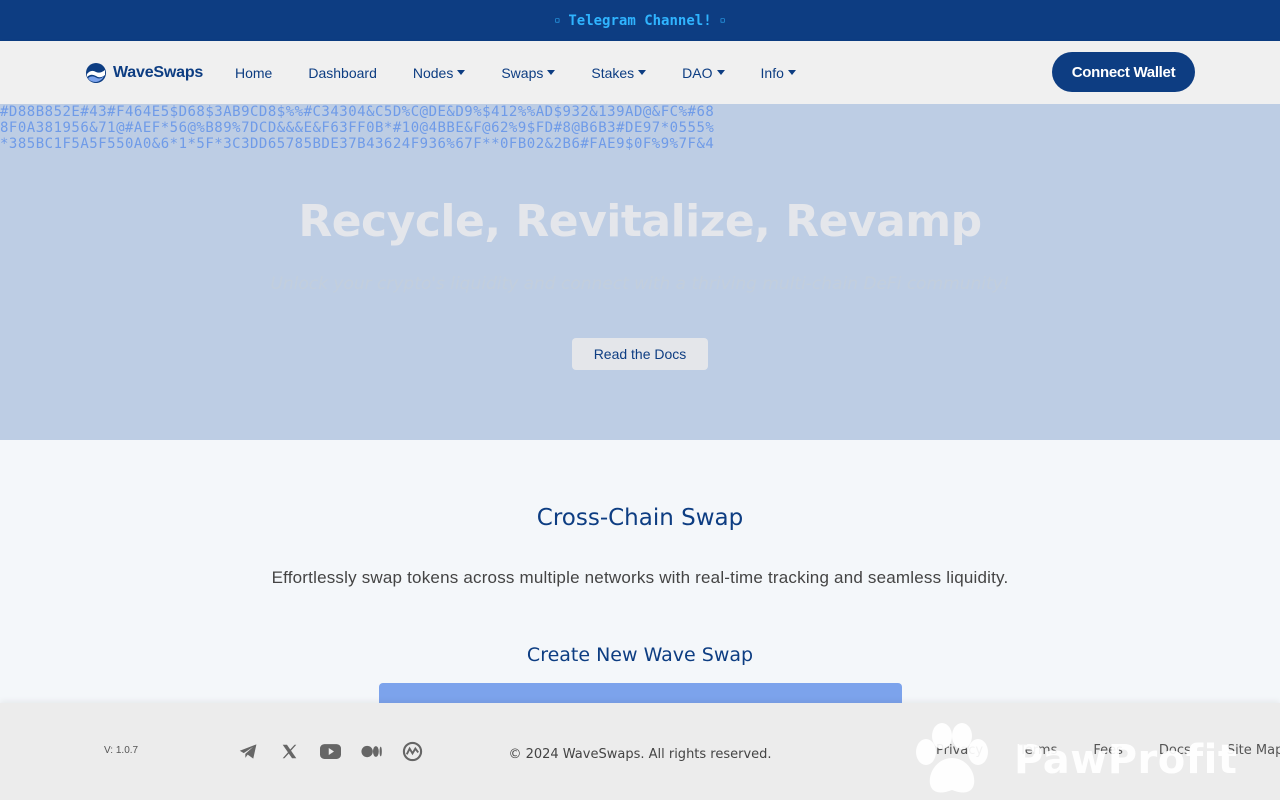 This screenshot has height=800, width=1280. I want to click on x-icon, so click(289, 751).